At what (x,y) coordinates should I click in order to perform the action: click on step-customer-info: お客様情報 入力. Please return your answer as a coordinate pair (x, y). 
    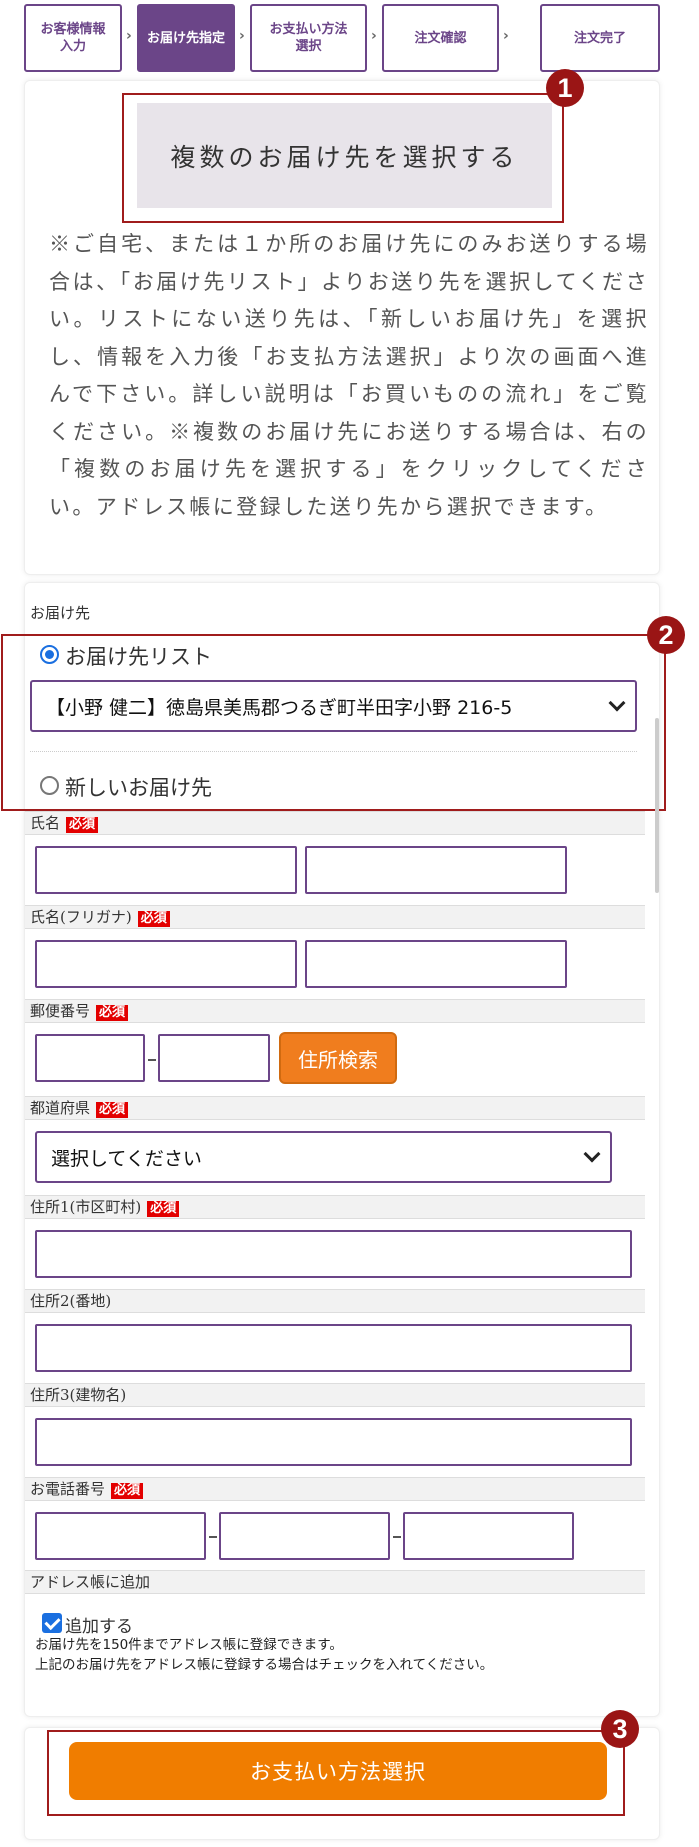
    Looking at the image, I should click on (73, 38).